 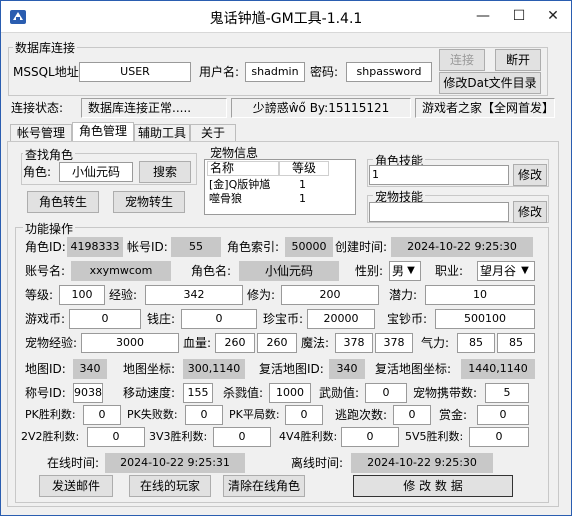 What do you see at coordinates (480, 295) in the screenshot?
I see `potential-input: 10` at bounding box center [480, 295].